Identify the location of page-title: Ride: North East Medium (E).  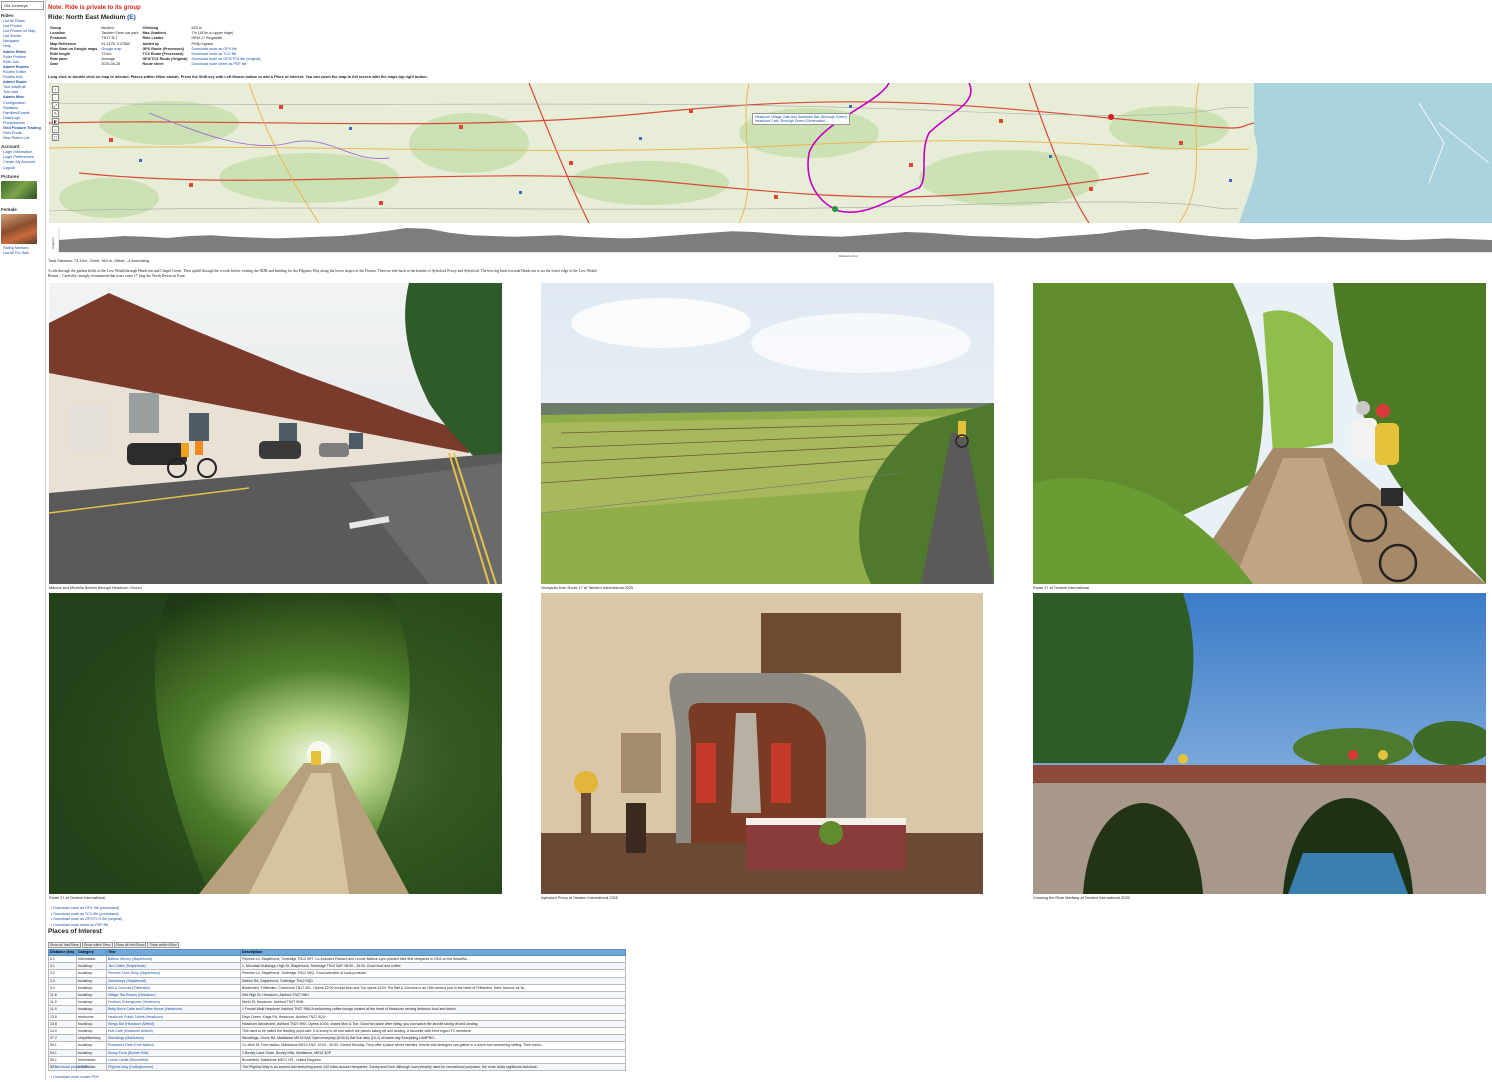
(92, 17).